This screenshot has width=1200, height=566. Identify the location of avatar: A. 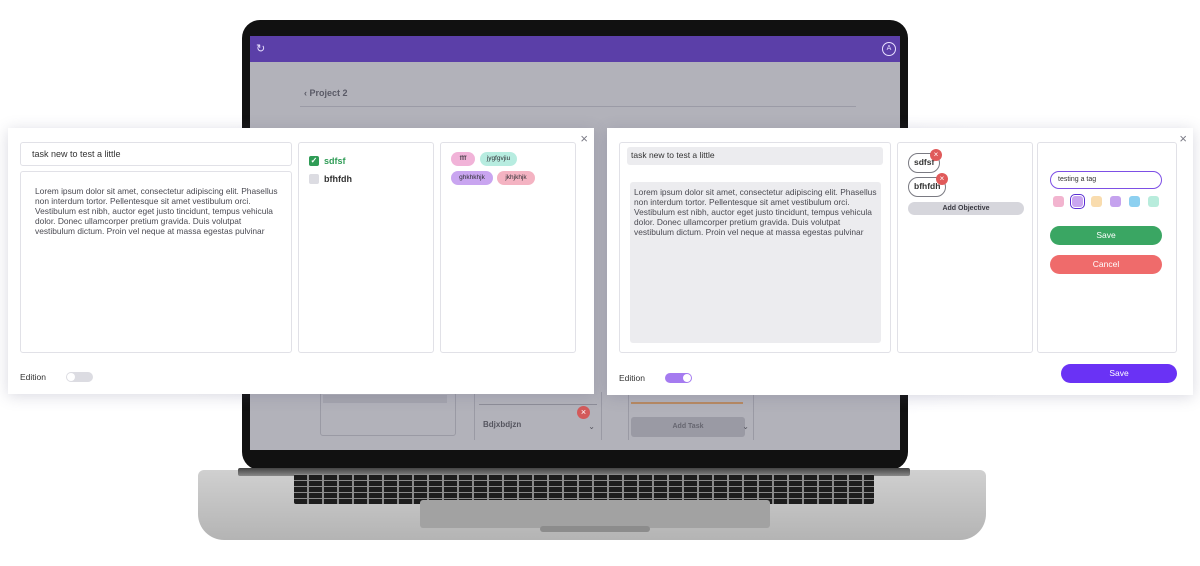
(889, 49).